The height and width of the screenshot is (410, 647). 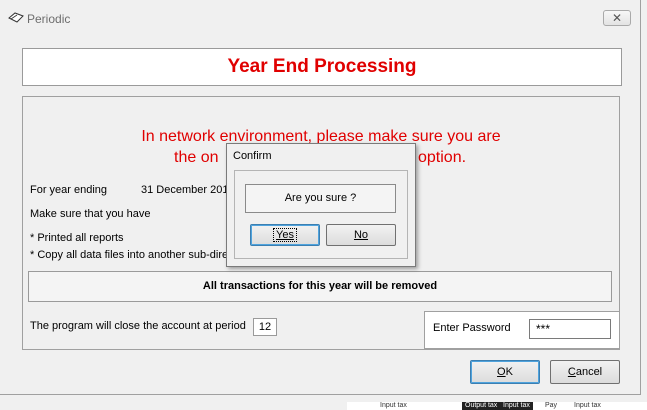 I want to click on window-title: Periodic, so click(x=49, y=19).